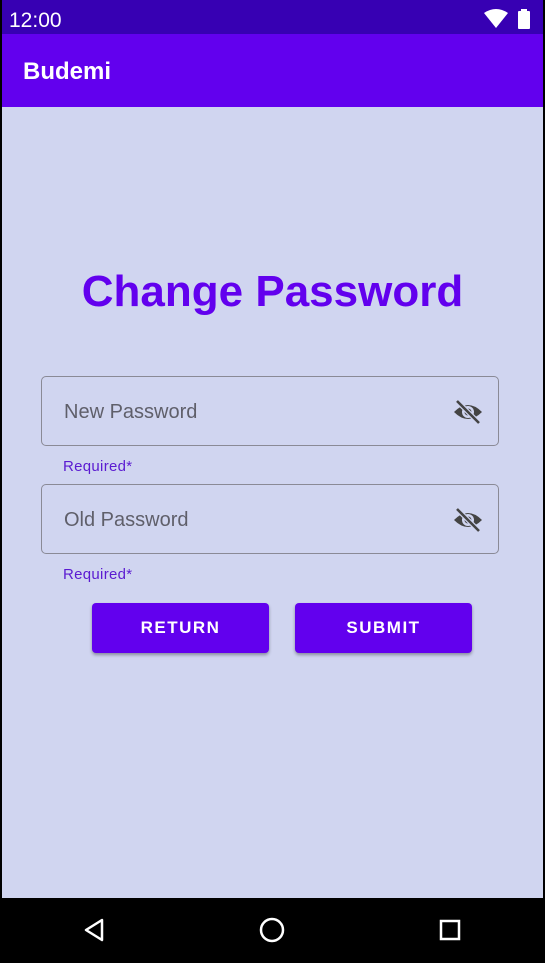  What do you see at coordinates (450, 930) in the screenshot?
I see `recents-icon` at bounding box center [450, 930].